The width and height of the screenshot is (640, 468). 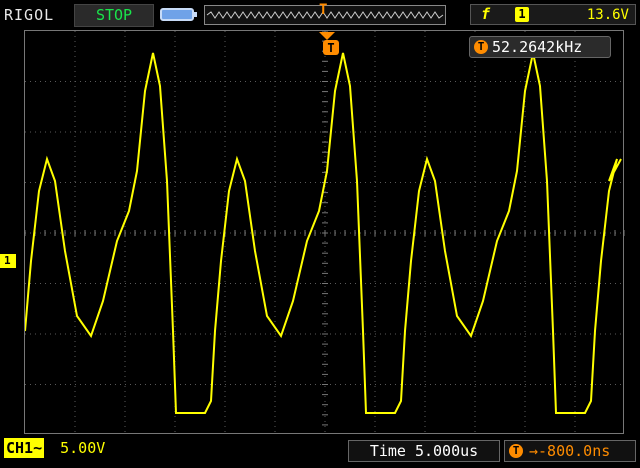 I want to click on channel-1-ground-marker: 1, so click(x=8, y=261).